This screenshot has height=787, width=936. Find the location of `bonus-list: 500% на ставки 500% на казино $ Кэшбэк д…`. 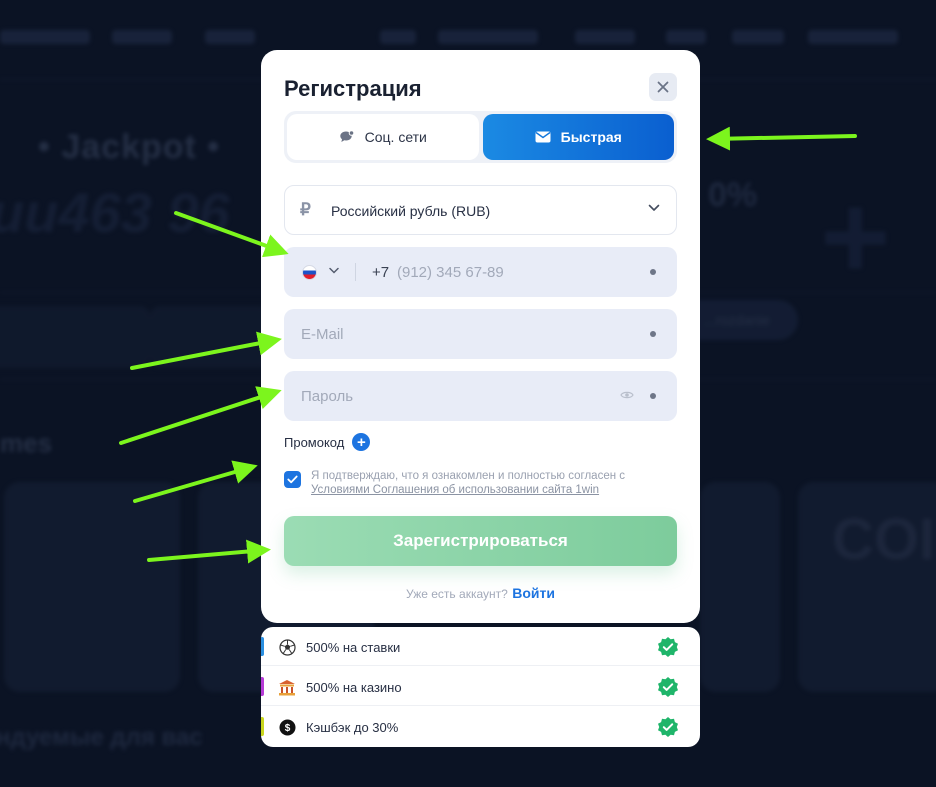

bonus-list: 500% на ставки 500% на казино $ Кэшбэк д… is located at coordinates (480, 687).